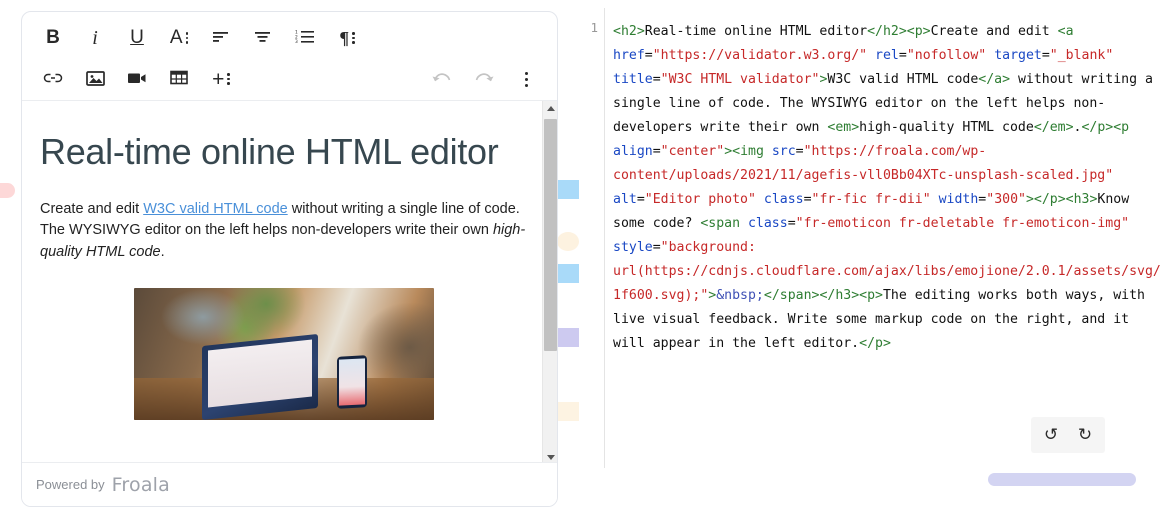  Describe the element at coordinates (1053, 127) in the screenshot. I see `code-token-tag: </em>` at that location.